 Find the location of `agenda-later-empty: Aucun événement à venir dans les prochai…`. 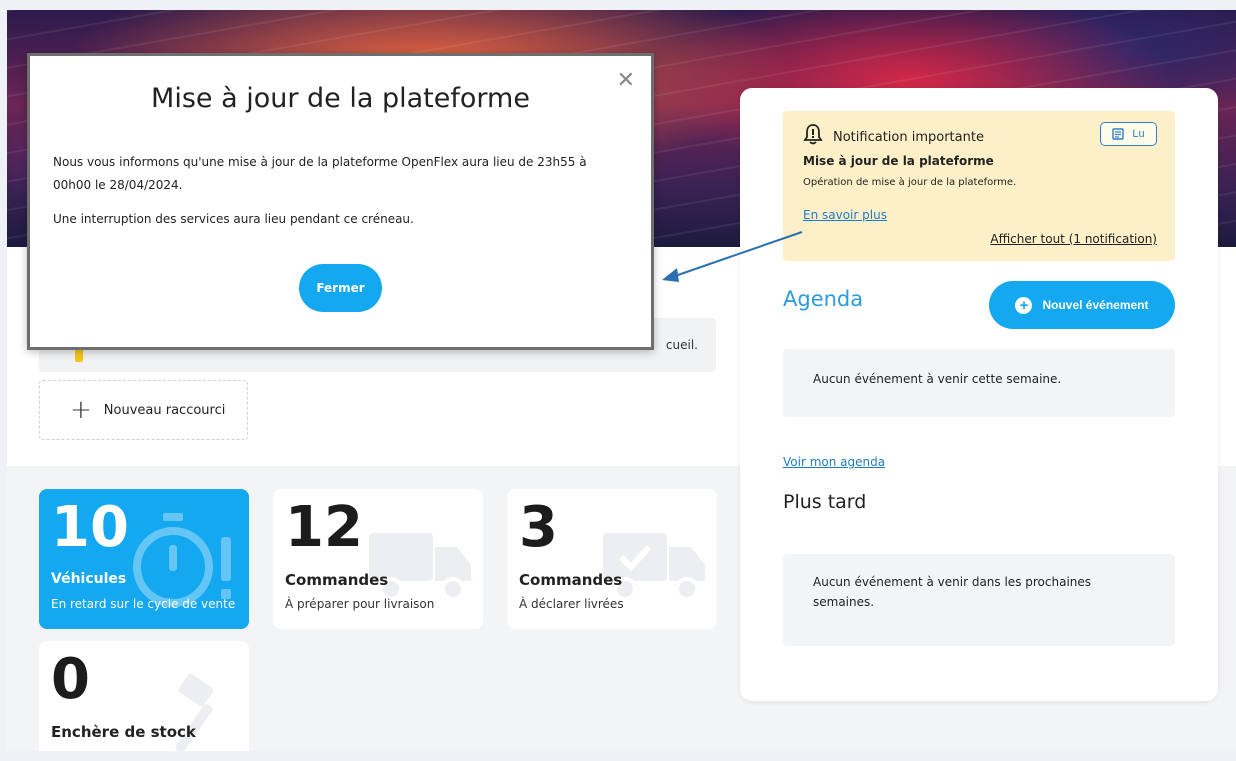

agenda-later-empty: Aucun événement à venir dans les prochai… is located at coordinates (979, 600).